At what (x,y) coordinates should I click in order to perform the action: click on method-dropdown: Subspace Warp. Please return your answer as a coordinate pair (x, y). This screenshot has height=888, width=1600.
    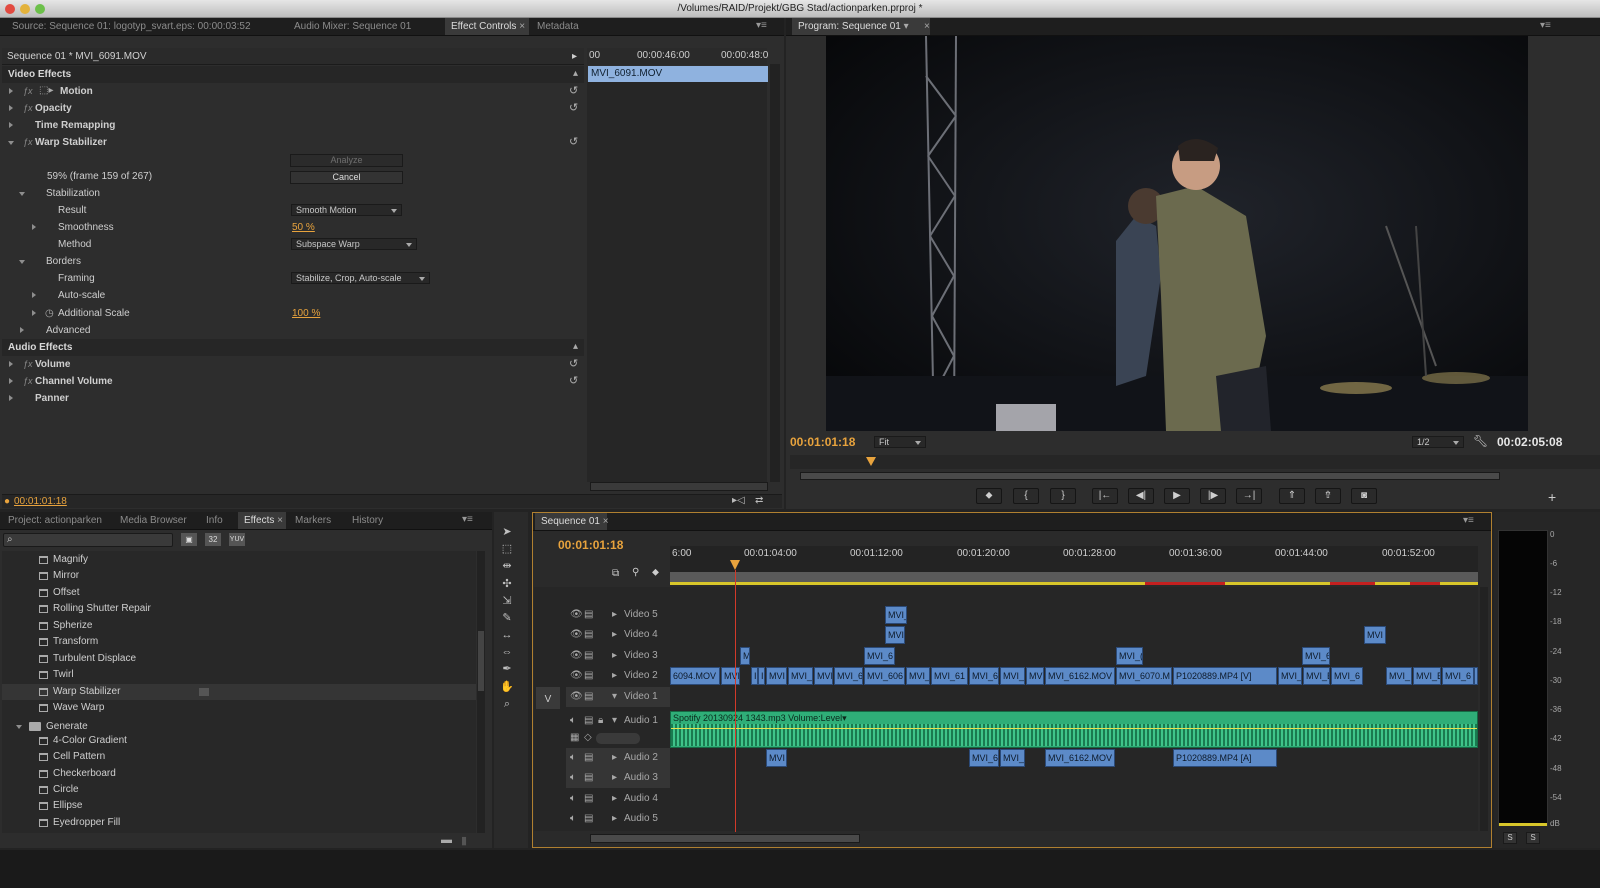
    Looking at the image, I should click on (354, 244).